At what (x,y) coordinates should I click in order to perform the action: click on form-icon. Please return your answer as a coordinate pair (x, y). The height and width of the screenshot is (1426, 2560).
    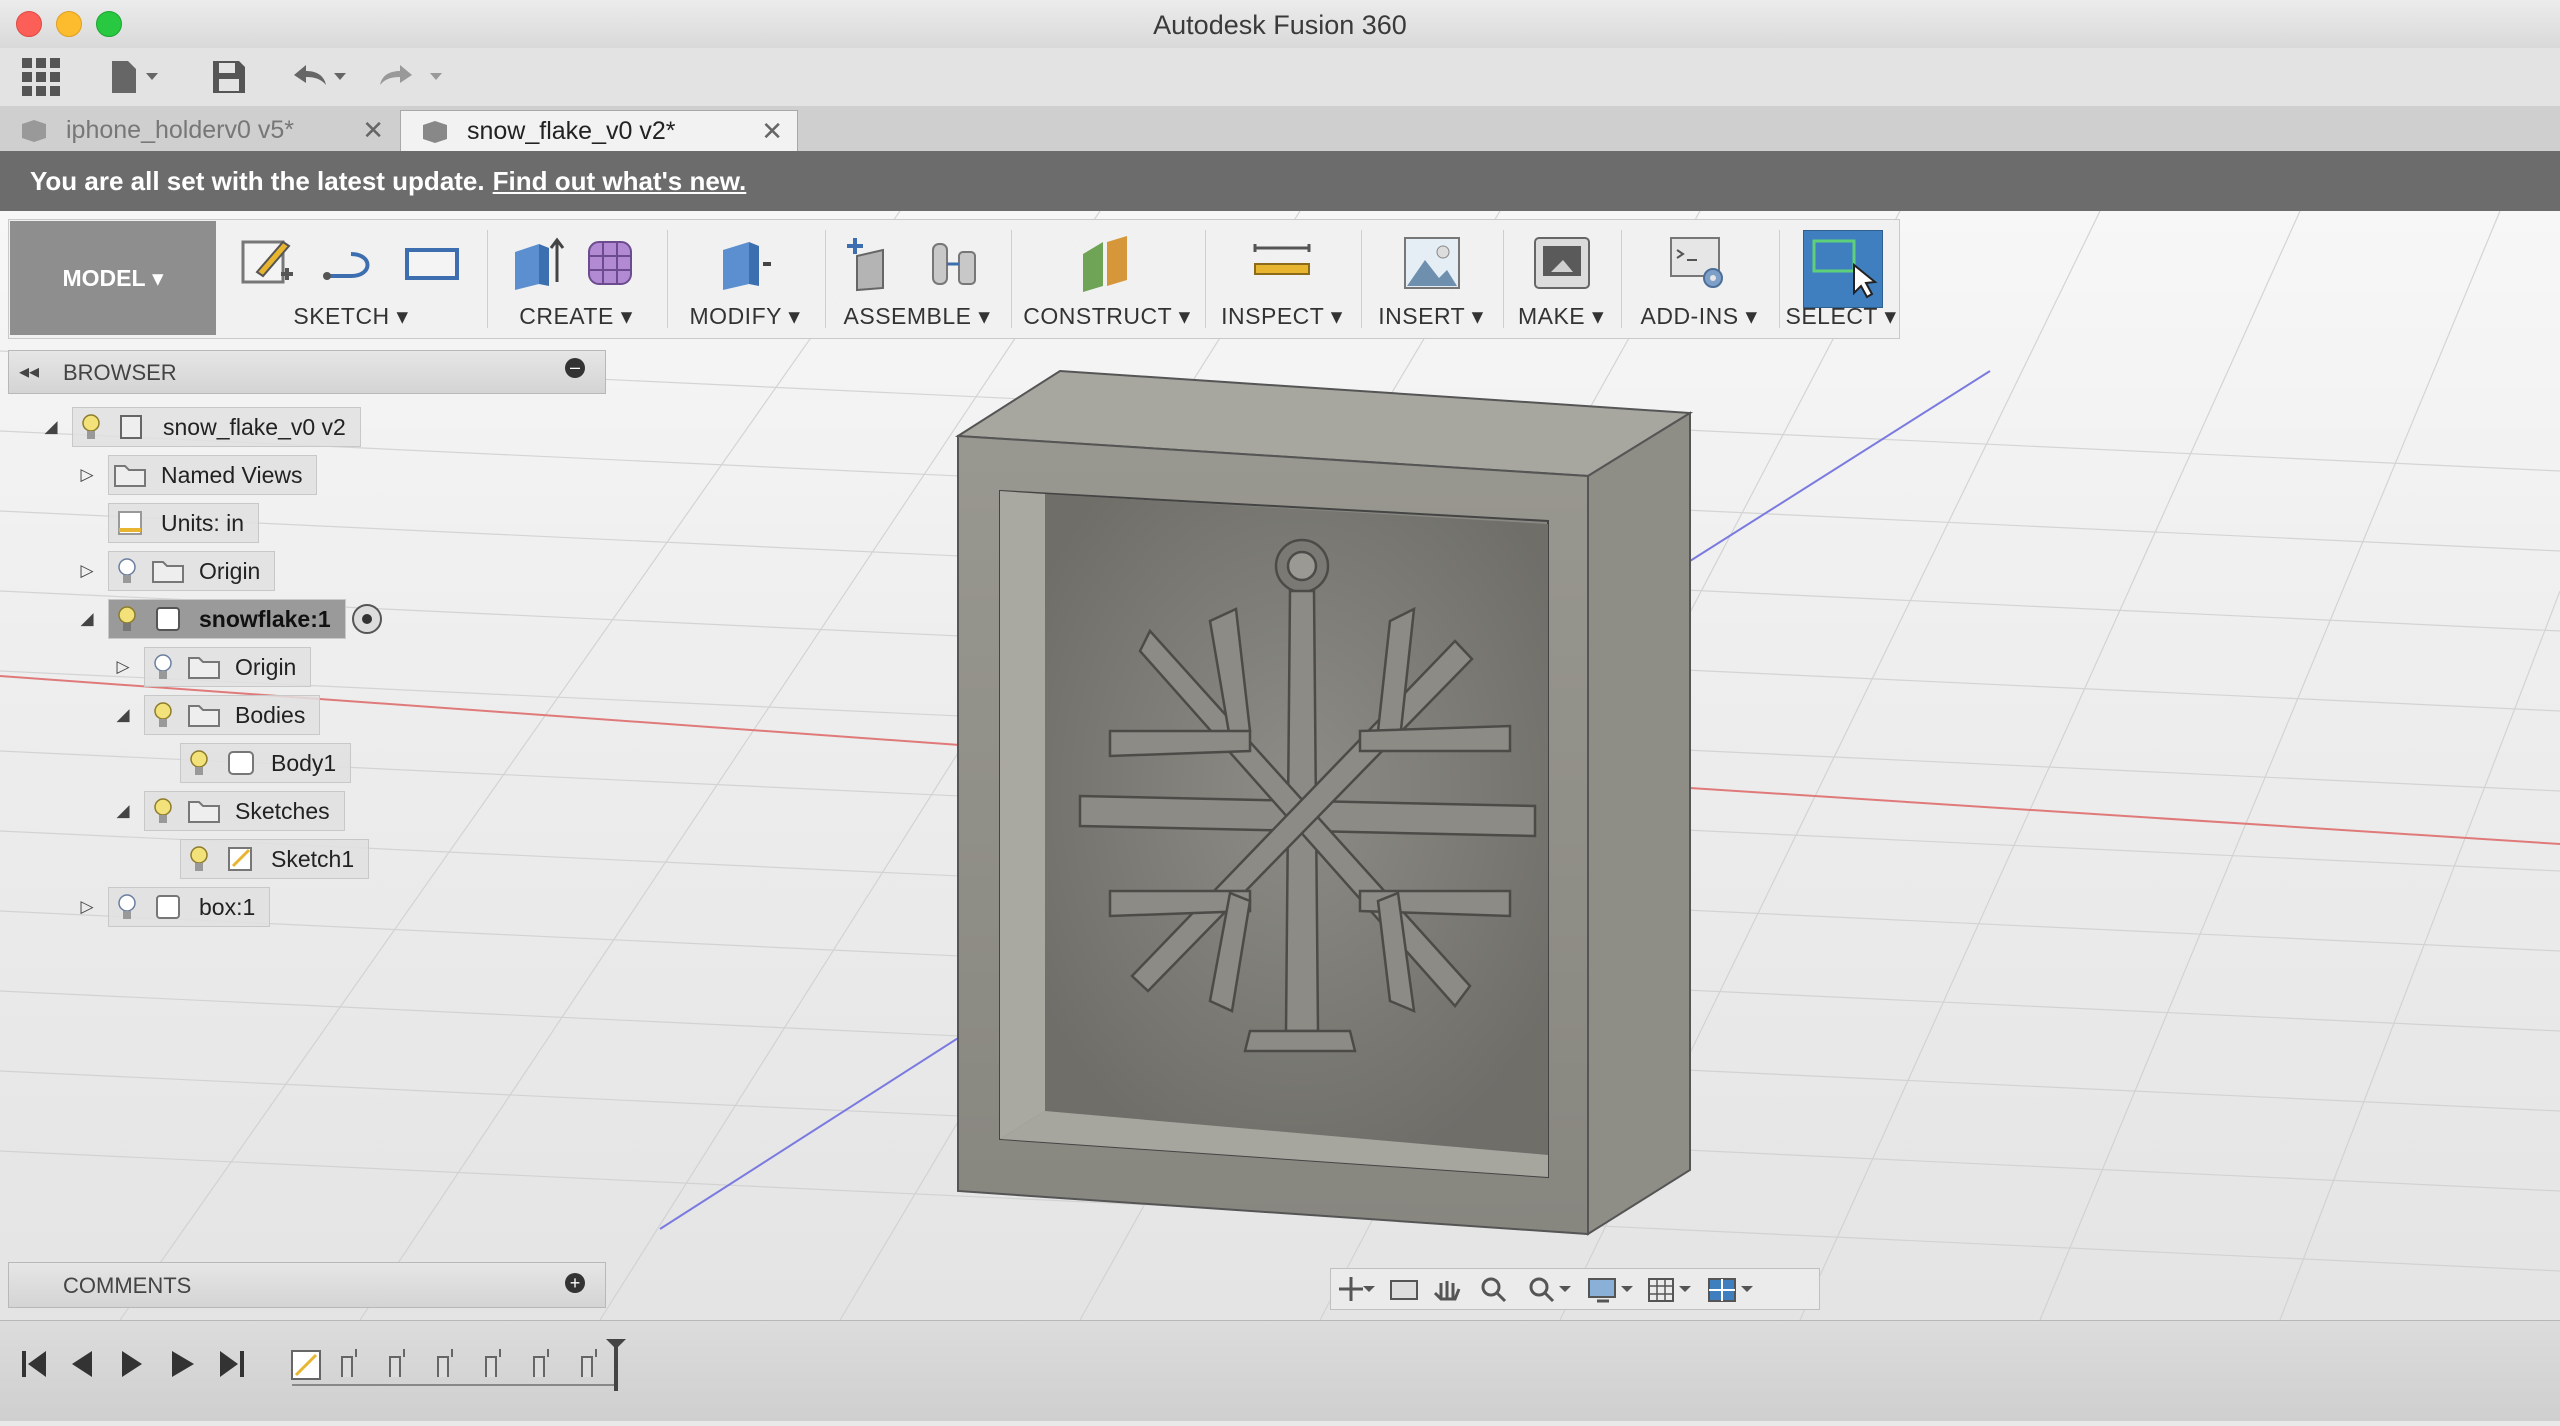
    Looking at the image, I should click on (612, 263).